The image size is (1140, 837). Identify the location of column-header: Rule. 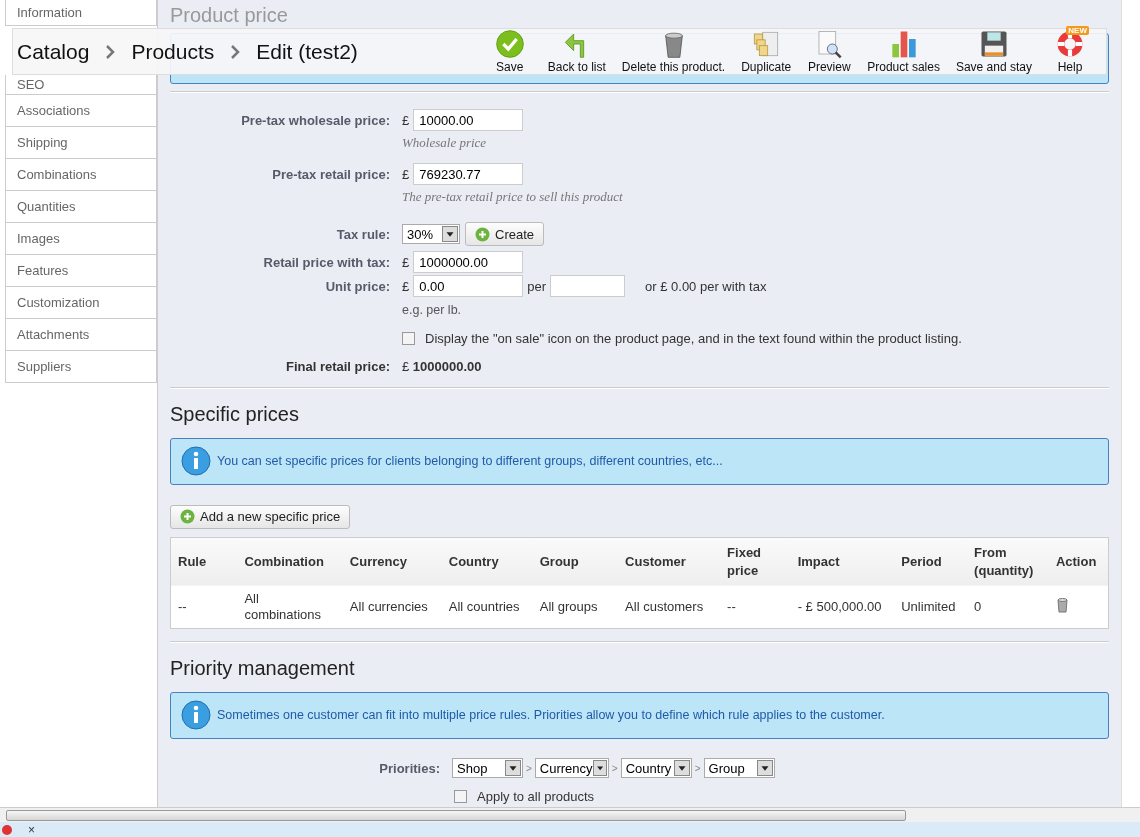
(204, 561).